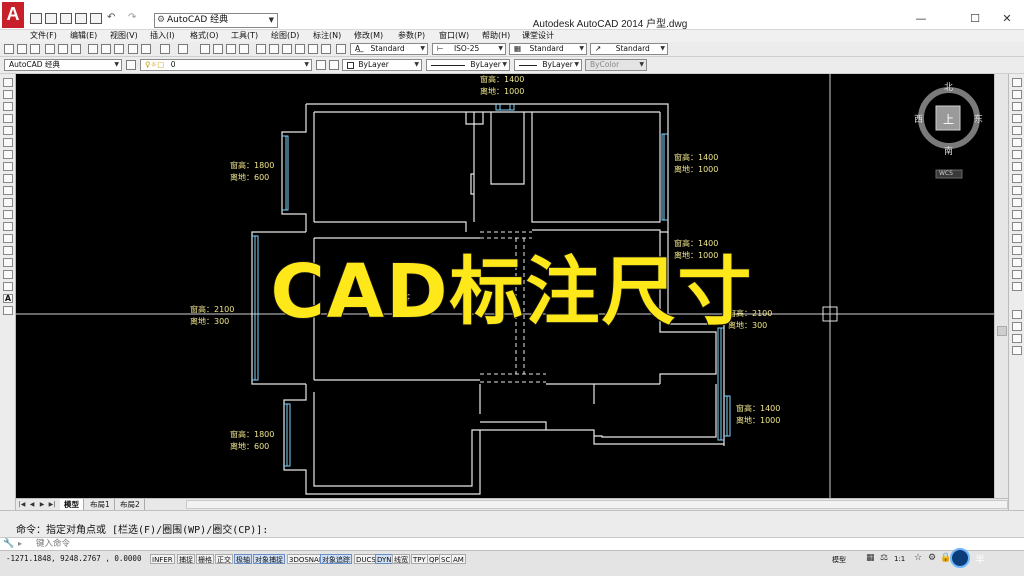 This screenshot has width=1024, height=576. Describe the element at coordinates (226, 65) in the screenshot. I see `layer-dropdown: ♀☼▢ 0 ▼` at that location.